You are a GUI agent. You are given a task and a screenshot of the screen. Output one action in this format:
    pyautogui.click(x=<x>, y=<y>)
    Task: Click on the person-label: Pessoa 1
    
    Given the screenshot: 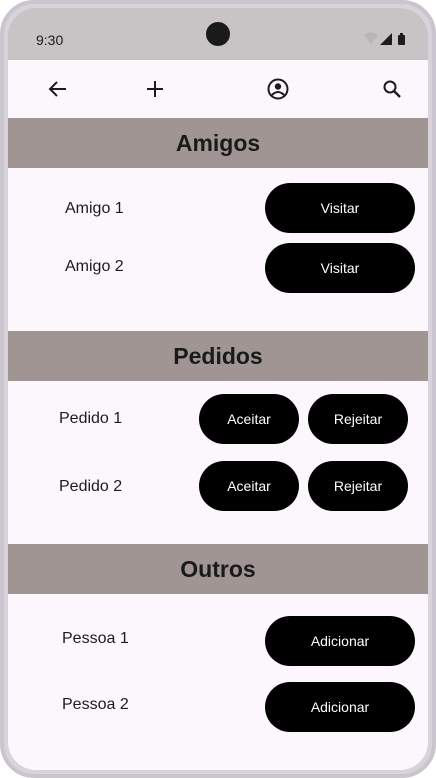 What is the action you would take?
    pyautogui.click(x=95, y=638)
    